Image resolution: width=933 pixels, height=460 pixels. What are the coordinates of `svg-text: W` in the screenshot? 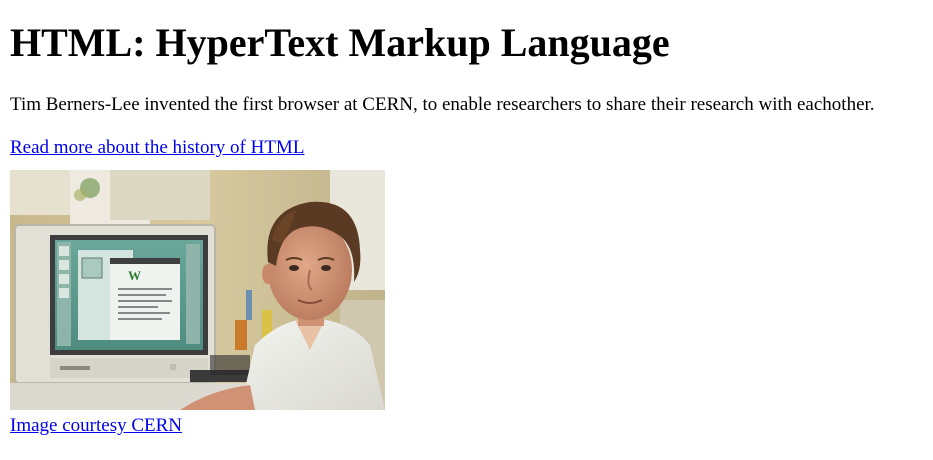 It's located at (134, 275).